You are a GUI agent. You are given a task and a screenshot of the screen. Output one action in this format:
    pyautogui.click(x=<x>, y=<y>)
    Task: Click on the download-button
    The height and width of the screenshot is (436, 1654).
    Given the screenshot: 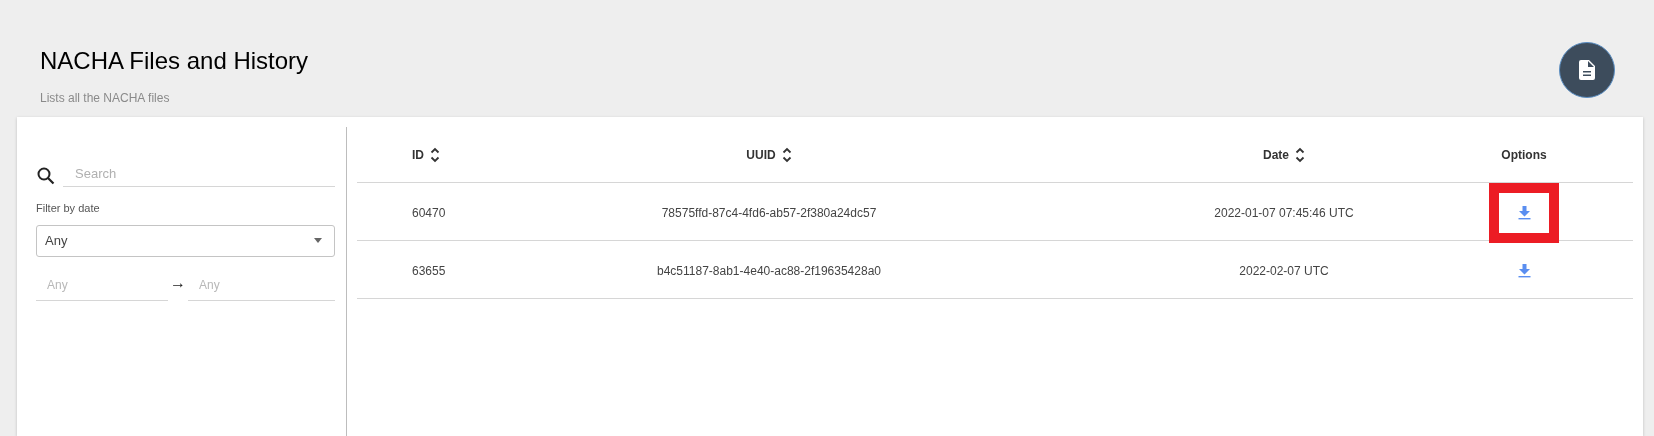 What is the action you would take?
    pyautogui.click(x=1524, y=213)
    